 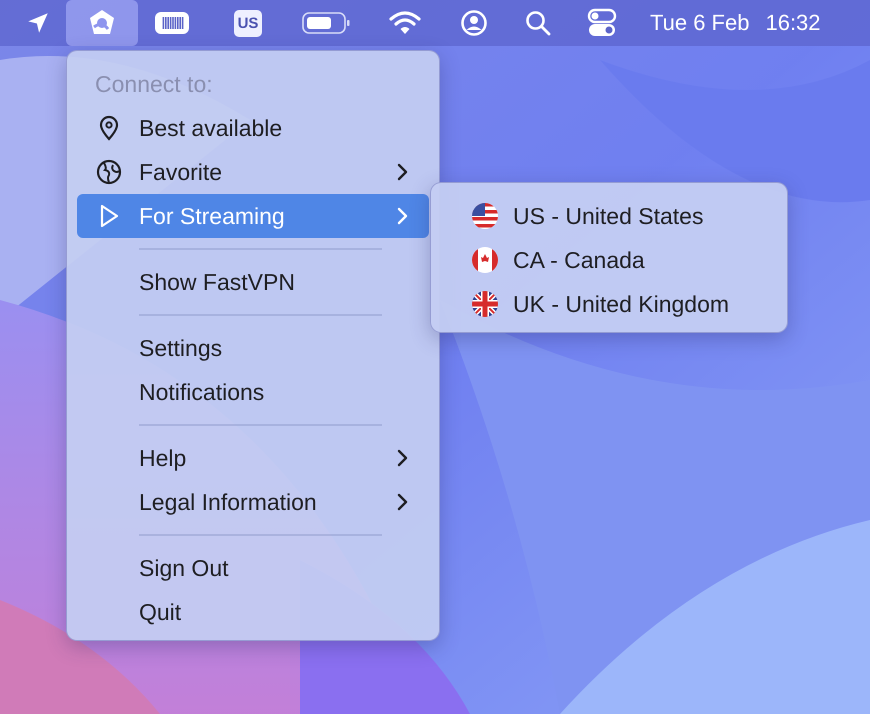 I want to click on menu-item: Legal Information, so click(x=253, y=502).